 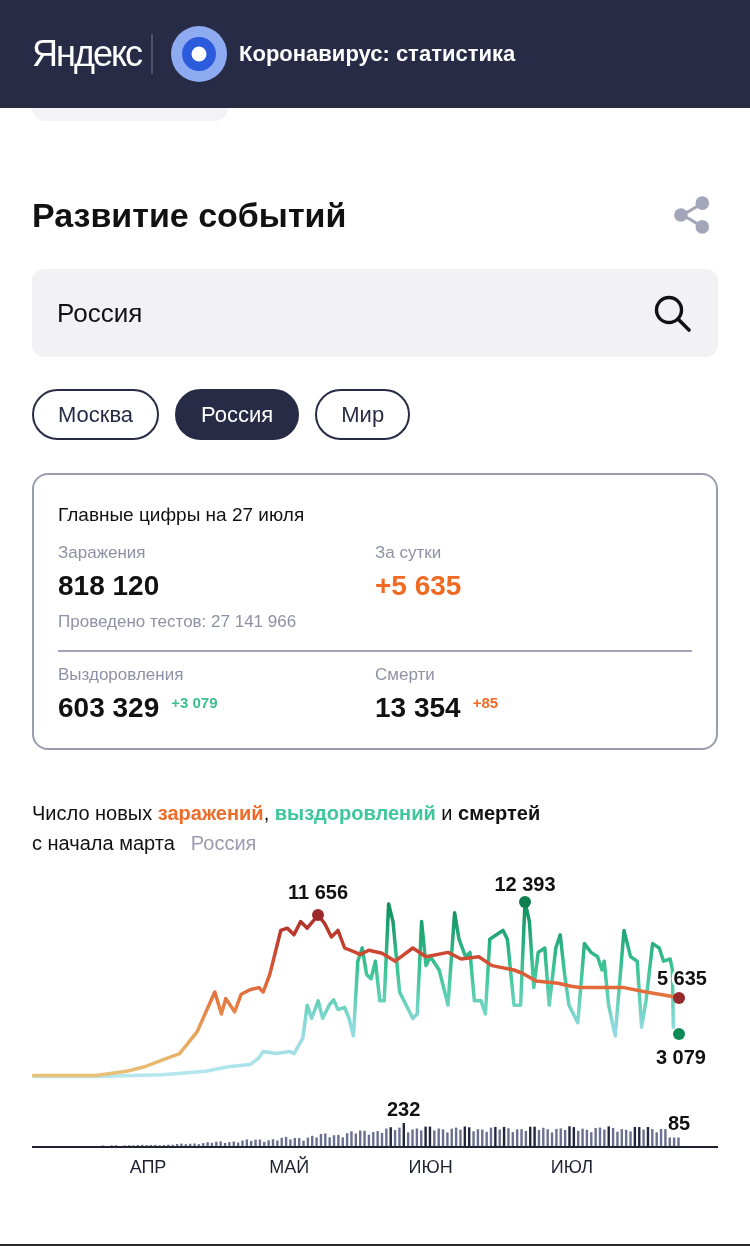 I want to click on chart-title: Число новых заражений, выздоровлений и смертей, so click(x=286, y=813).